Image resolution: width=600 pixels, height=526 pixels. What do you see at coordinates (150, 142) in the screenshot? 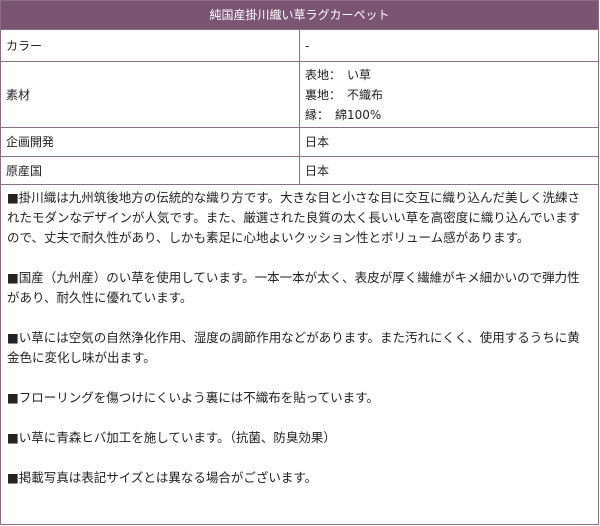
I see `spec-label-planning: 企画開発` at bounding box center [150, 142].